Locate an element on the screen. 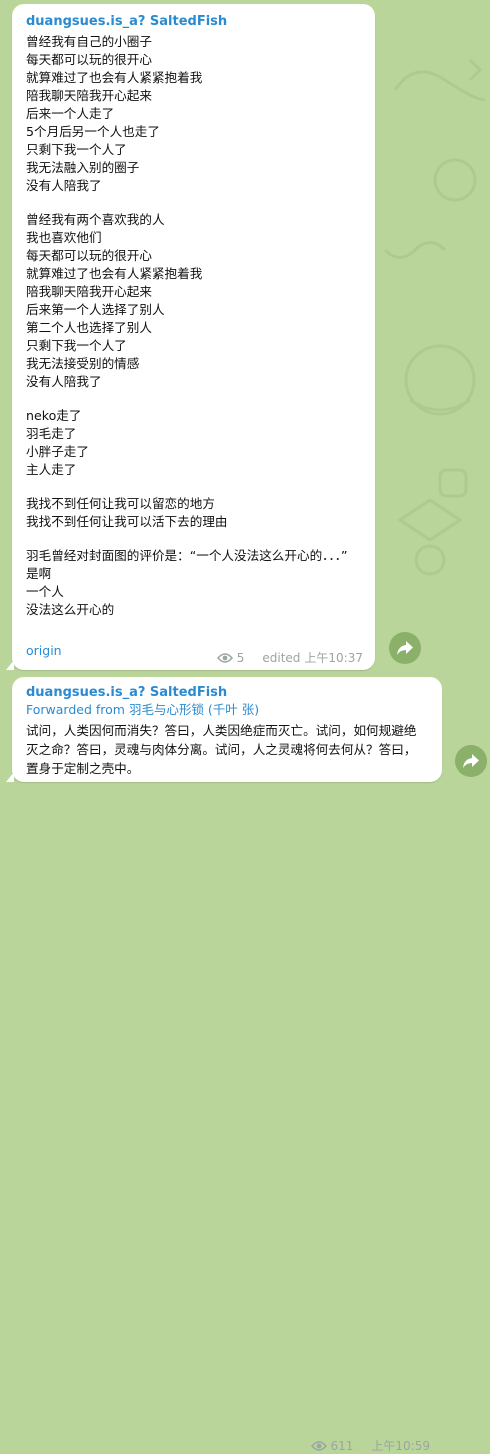  message-line: 第二个人也选择了别人 is located at coordinates (89, 327).